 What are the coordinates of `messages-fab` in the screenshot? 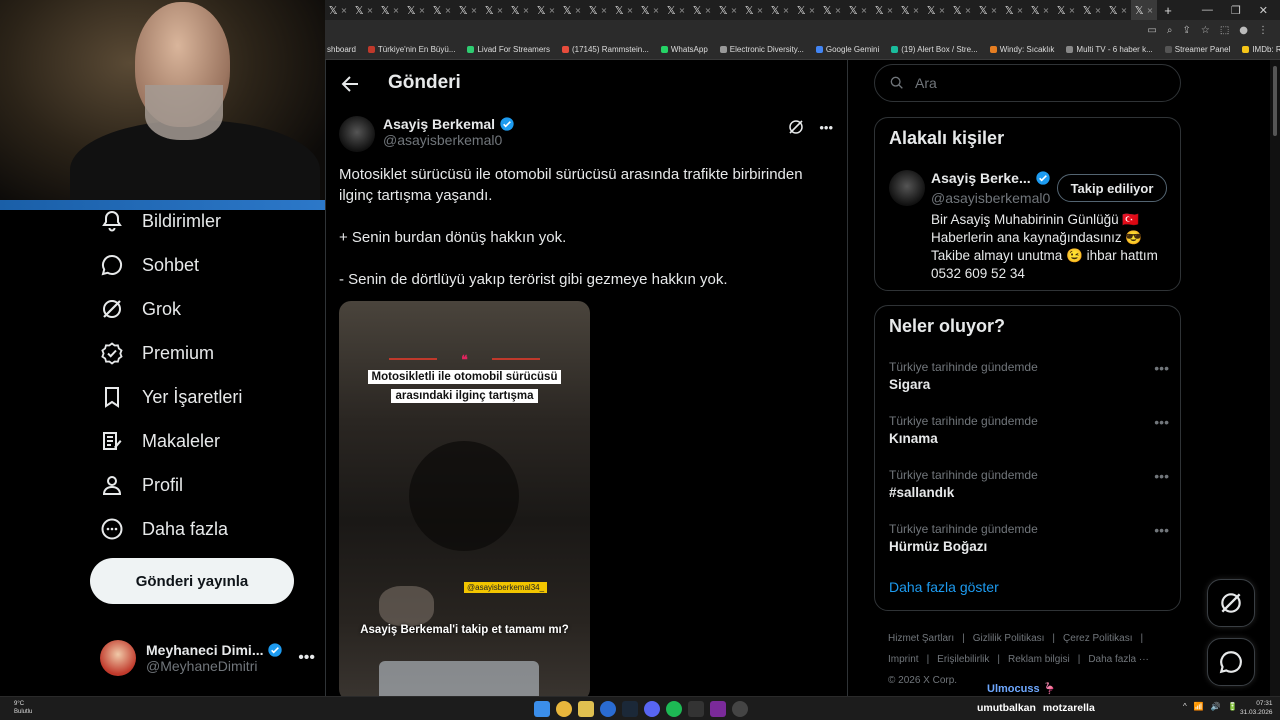 It's located at (1231, 662).